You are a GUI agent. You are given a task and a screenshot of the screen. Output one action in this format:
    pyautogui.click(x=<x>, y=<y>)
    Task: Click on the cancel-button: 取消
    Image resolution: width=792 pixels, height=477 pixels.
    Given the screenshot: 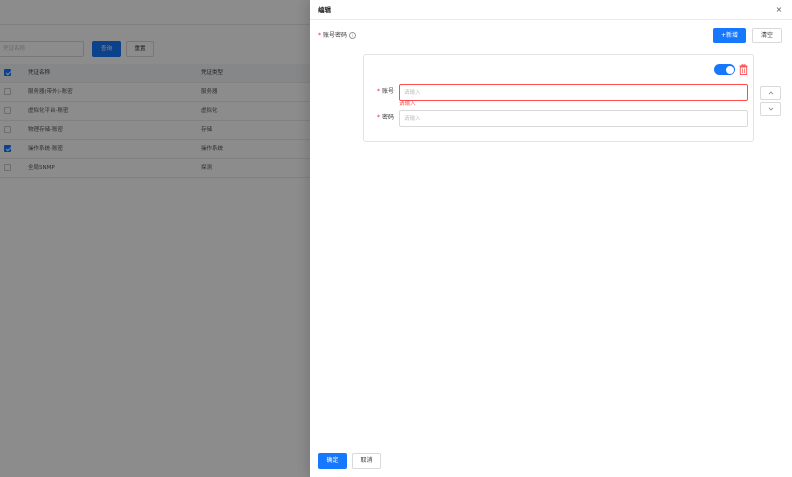 What is the action you would take?
    pyautogui.click(x=366, y=461)
    